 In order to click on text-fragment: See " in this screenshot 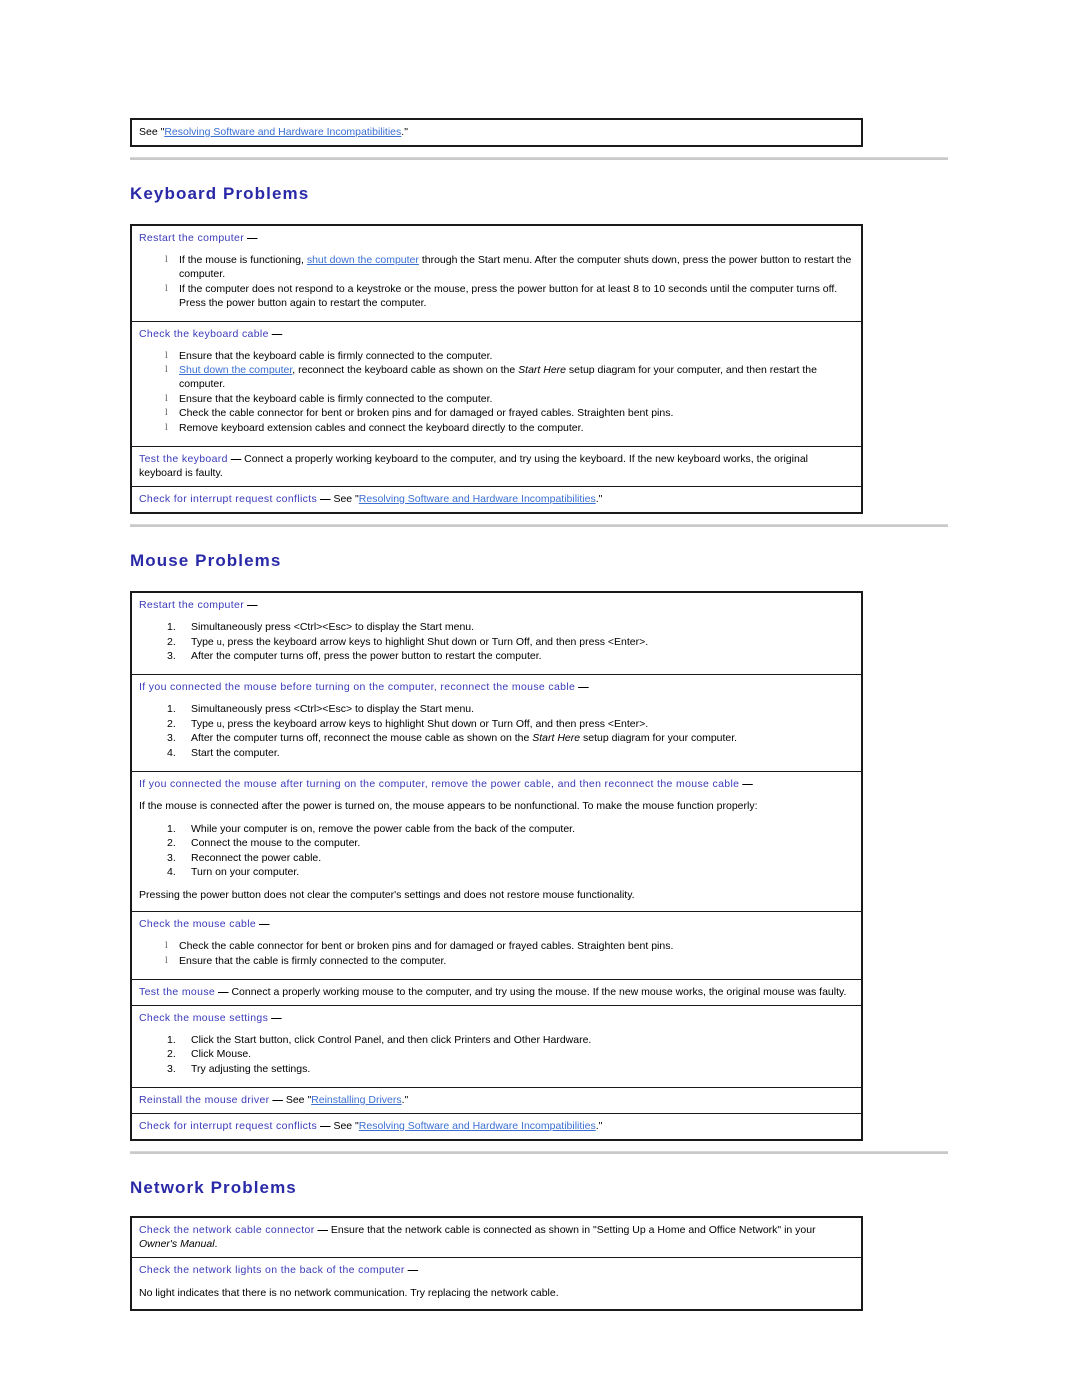, I will do `click(344, 498)`.